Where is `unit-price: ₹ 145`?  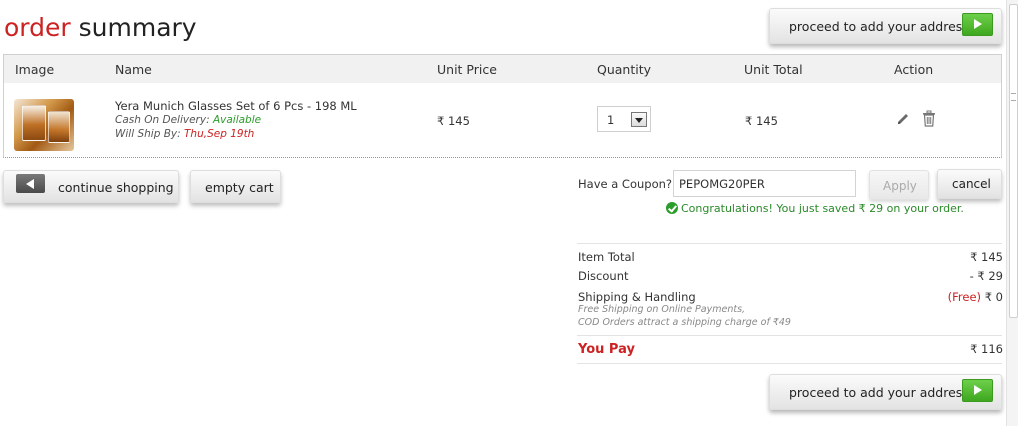
unit-price: ₹ 145 is located at coordinates (453, 121).